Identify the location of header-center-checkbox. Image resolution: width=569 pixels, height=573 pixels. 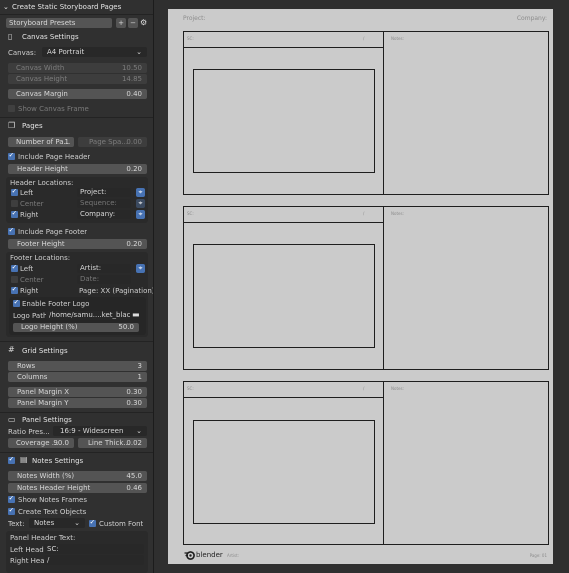
(14, 203).